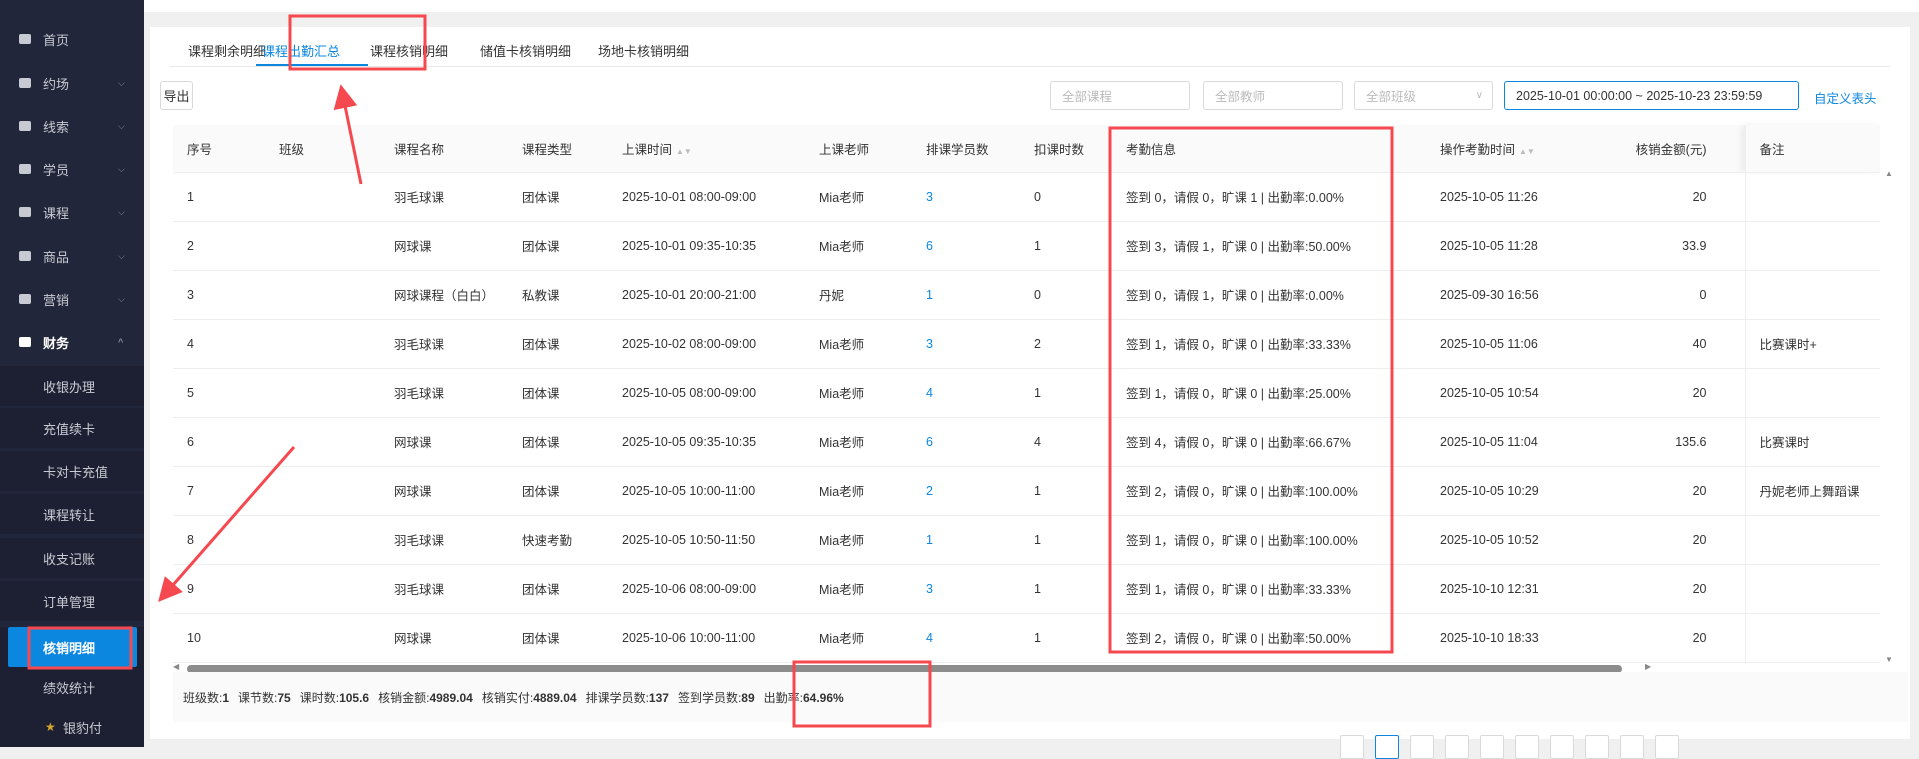 The height and width of the screenshot is (759, 1919). What do you see at coordinates (72, 727) in the screenshot?
I see `sidebar-subitem-8: ★ 银豹付` at bounding box center [72, 727].